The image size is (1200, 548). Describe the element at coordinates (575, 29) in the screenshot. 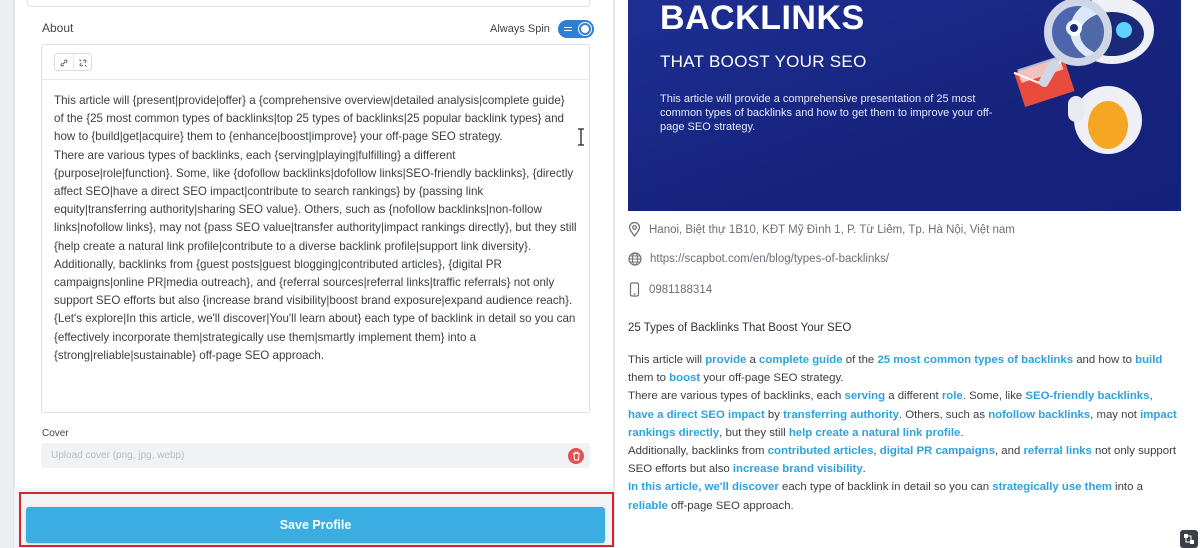

I see `always-spin-toggle` at that location.